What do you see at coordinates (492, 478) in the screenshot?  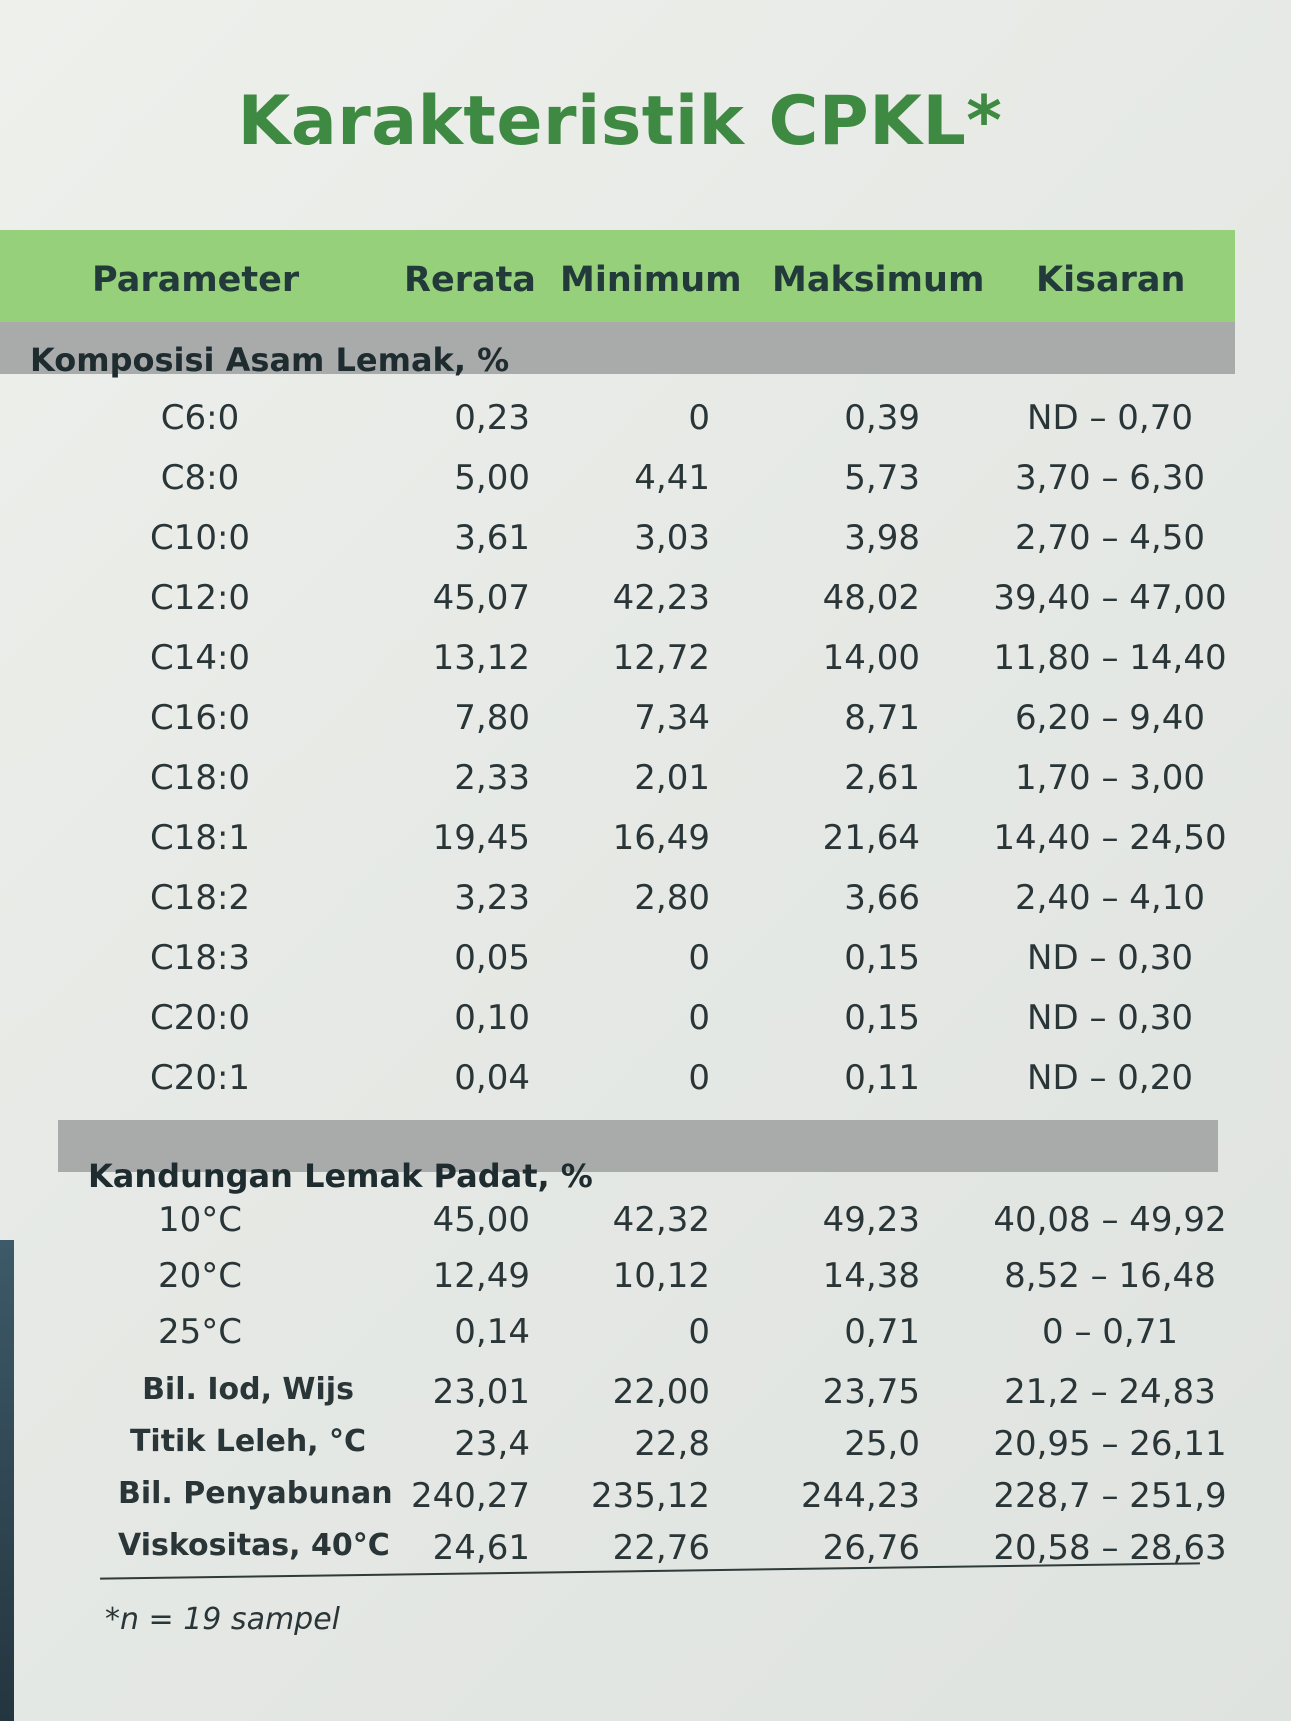 I see `cell-rerata: 5,00` at bounding box center [492, 478].